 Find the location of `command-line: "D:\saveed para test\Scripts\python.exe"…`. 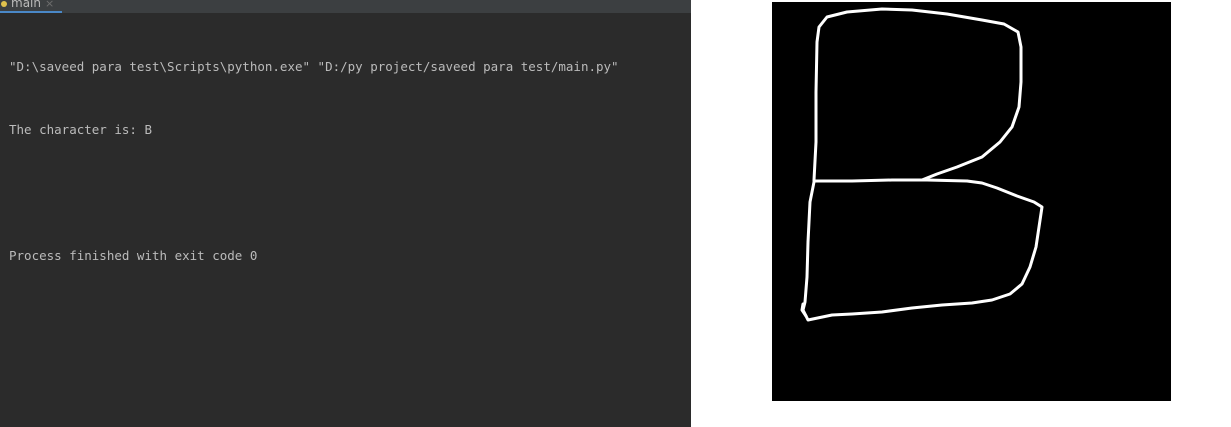

command-line: "D:\saveed para test\Scripts\python.exe"… is located at coordinates (314, 66).